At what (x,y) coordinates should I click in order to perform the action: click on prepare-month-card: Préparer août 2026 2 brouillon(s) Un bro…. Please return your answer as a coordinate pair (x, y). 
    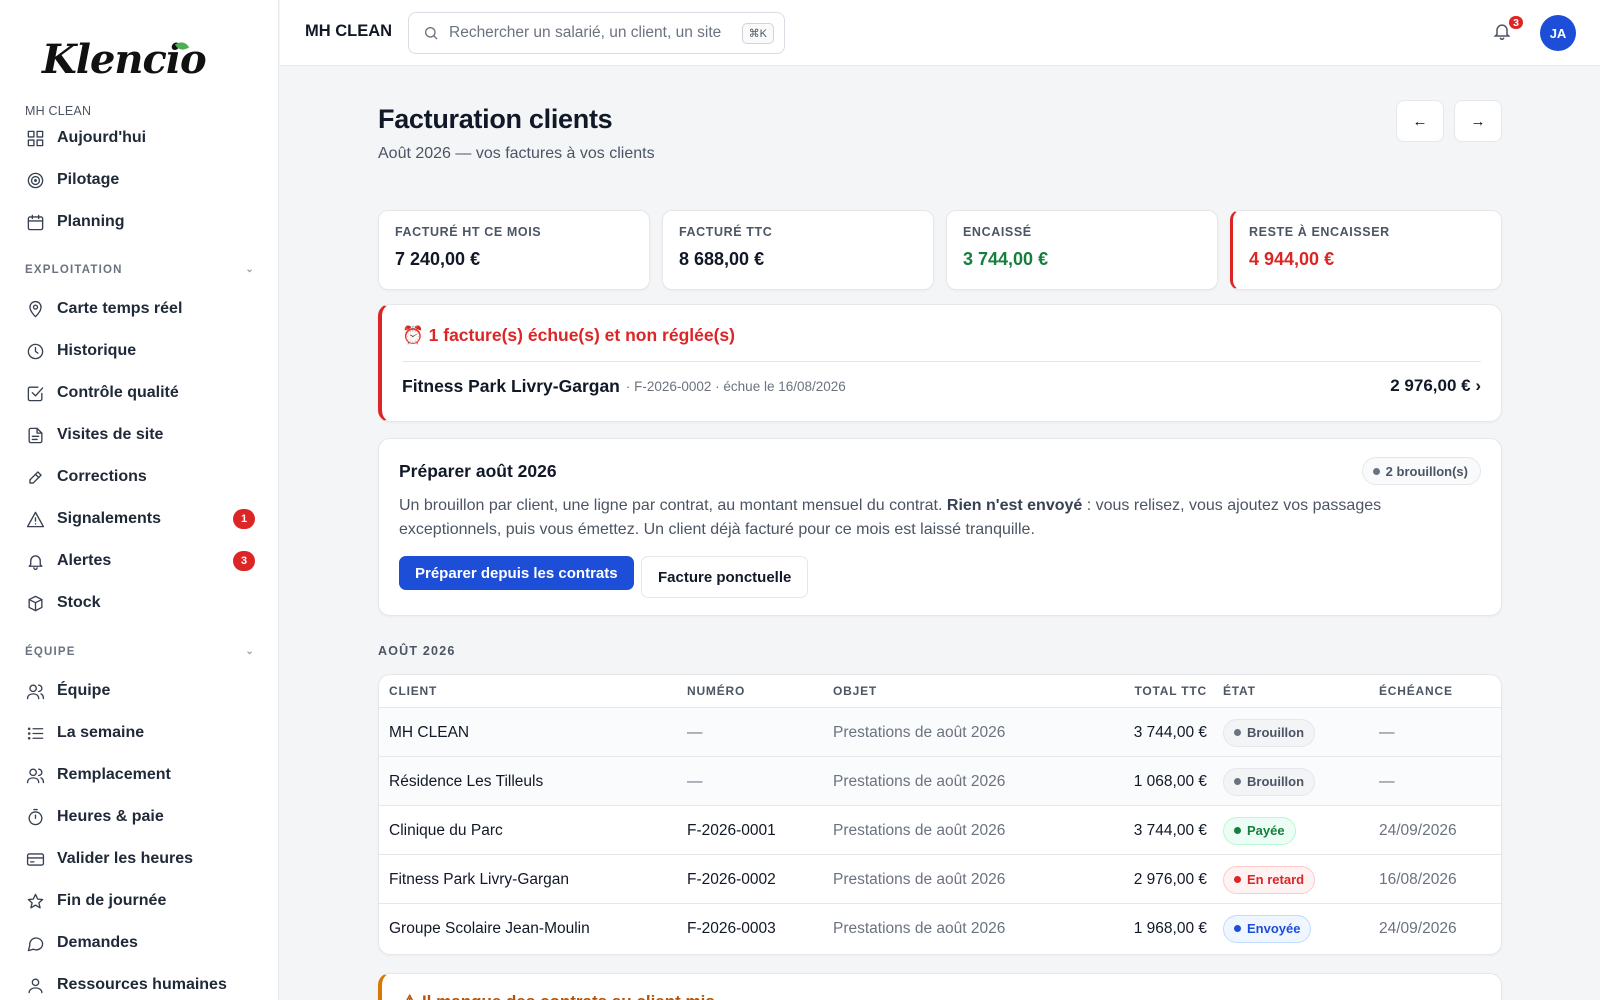
    Looking at the image, I should click on (940, 527).